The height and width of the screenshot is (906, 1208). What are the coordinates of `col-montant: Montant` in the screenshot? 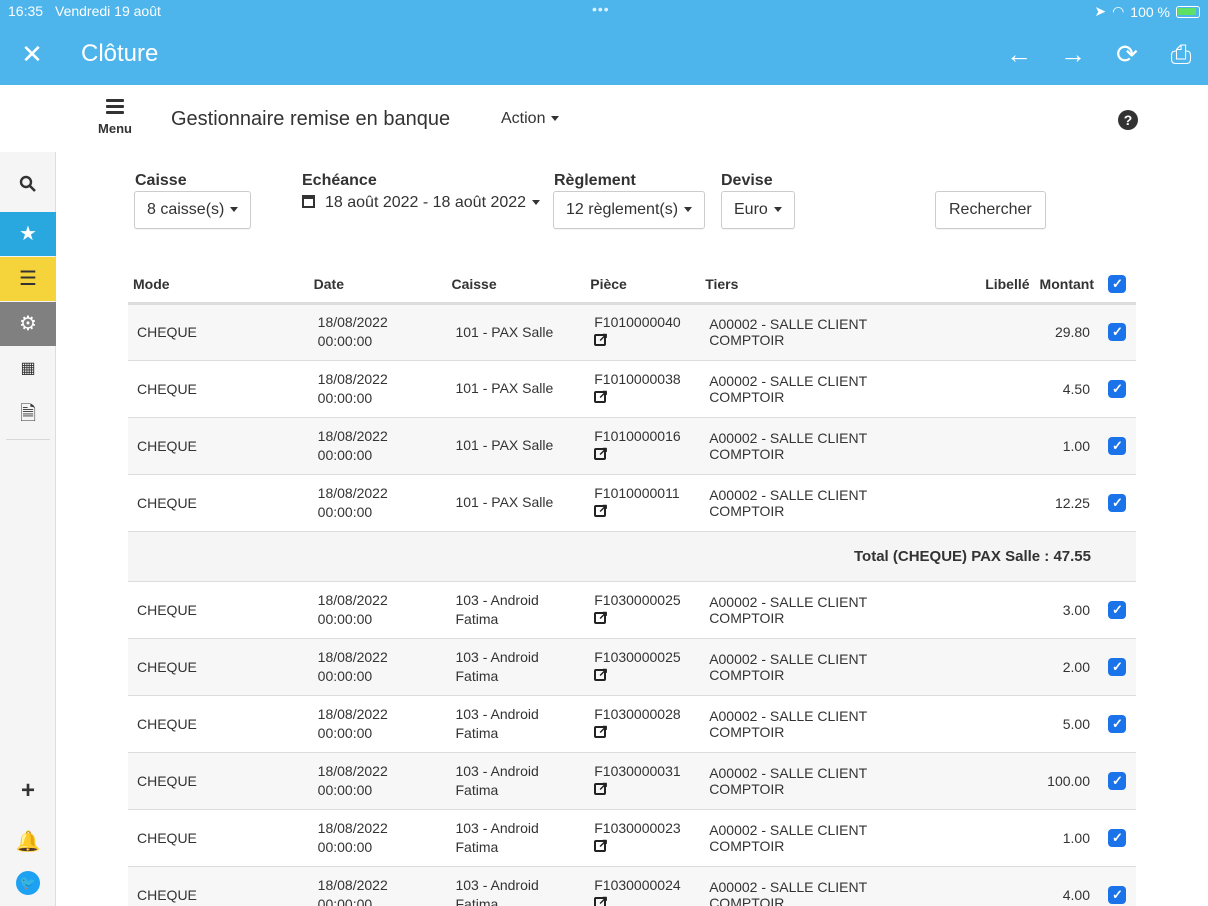 It's located at (1066, 286).